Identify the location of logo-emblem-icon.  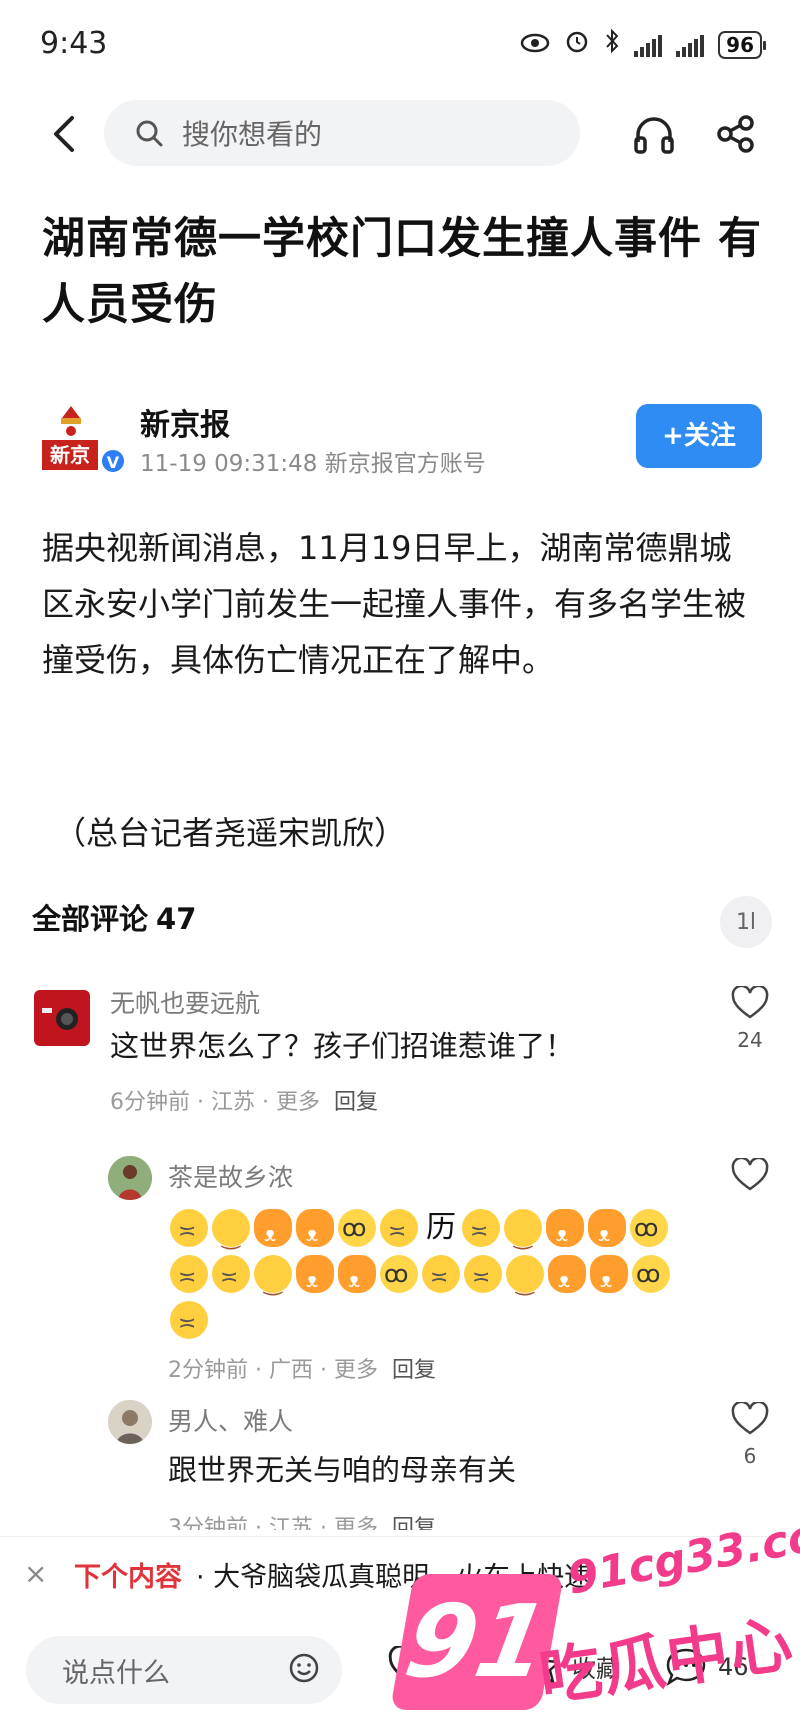
(71, 421).